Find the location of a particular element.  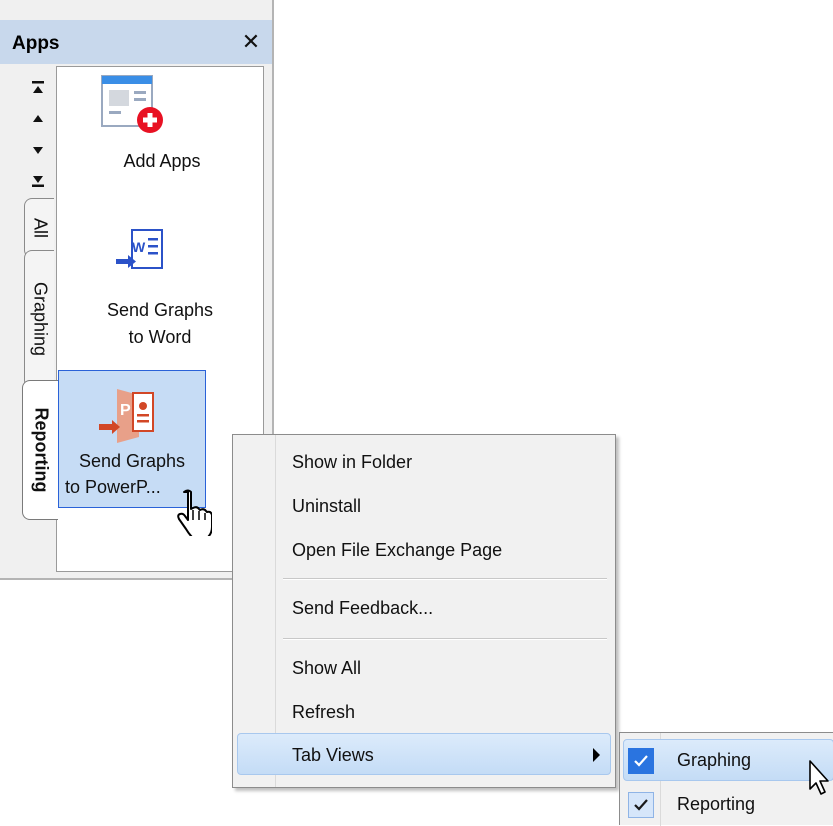

submenu-item-graphing: Graphing is located at coordinates (714, 760).